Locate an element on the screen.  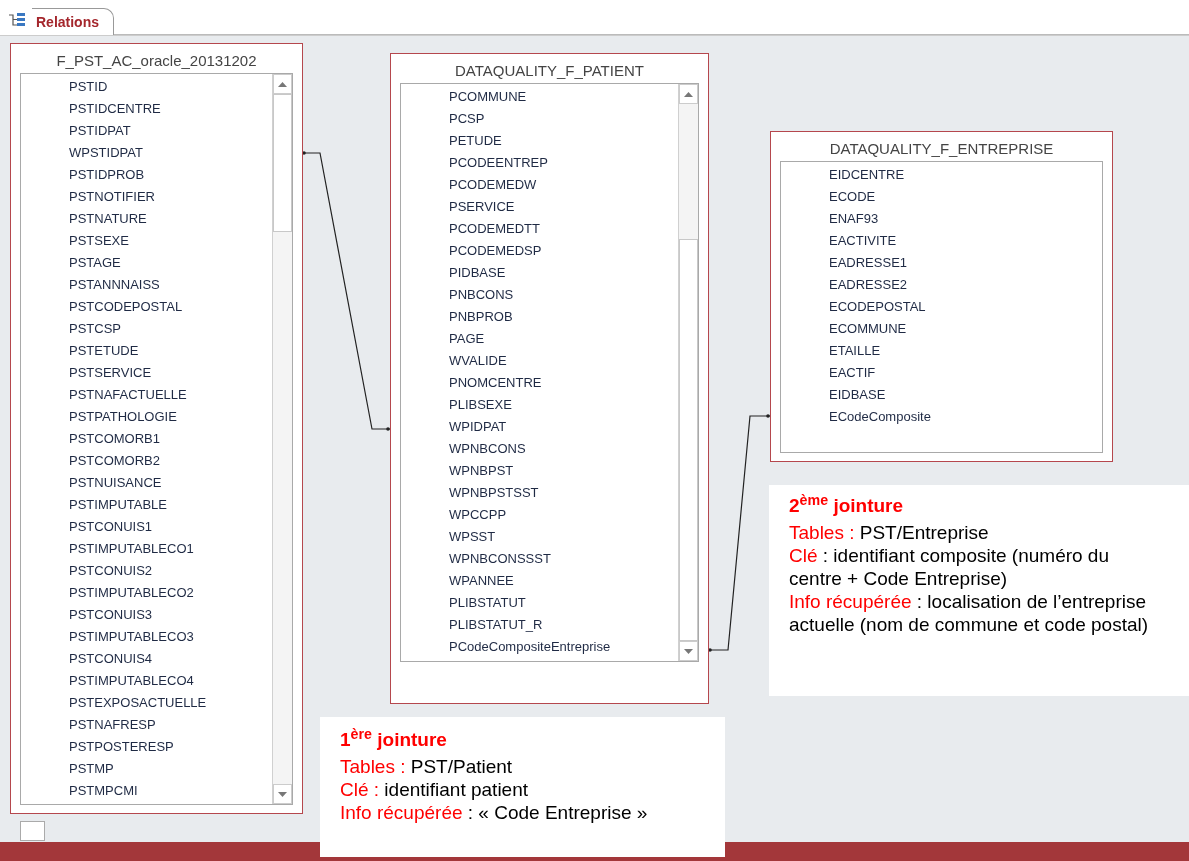
field-name: PSTNAFRESP is located at coordinates (146, 725).